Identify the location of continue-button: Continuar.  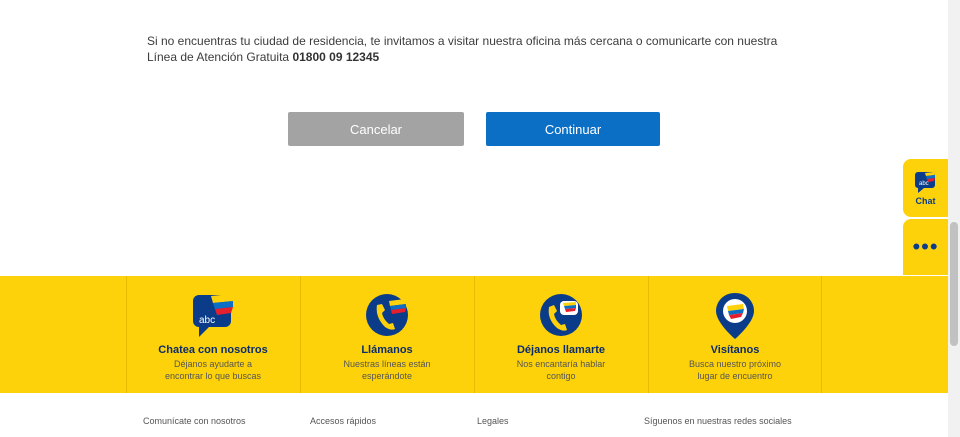
(573, 129).